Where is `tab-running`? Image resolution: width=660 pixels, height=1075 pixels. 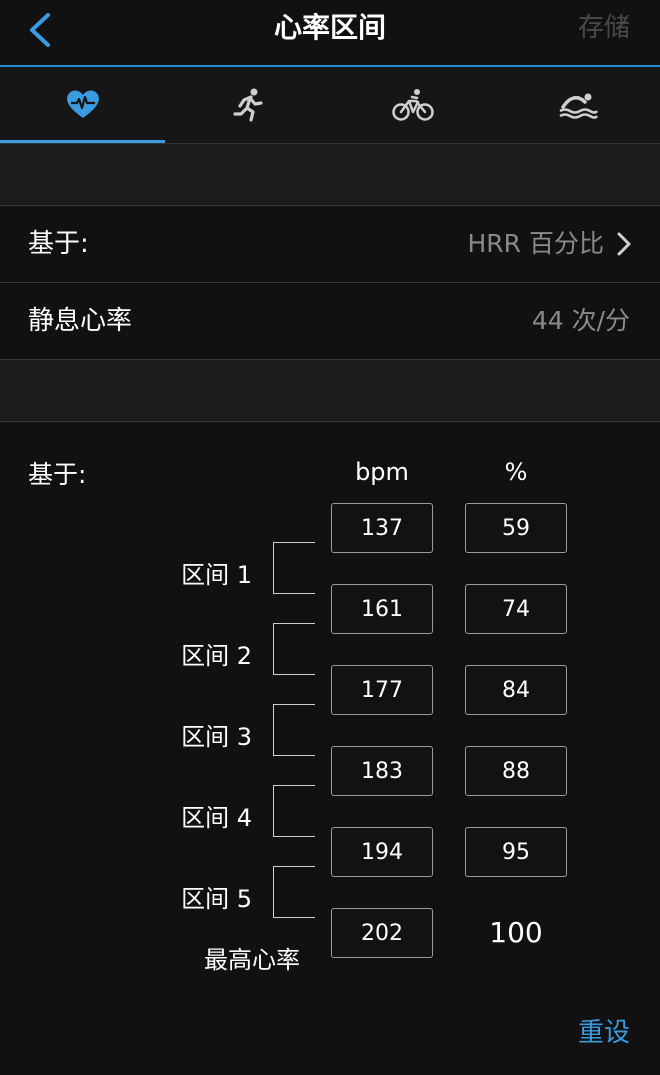 tab-running is located at coordinates (247, 105).